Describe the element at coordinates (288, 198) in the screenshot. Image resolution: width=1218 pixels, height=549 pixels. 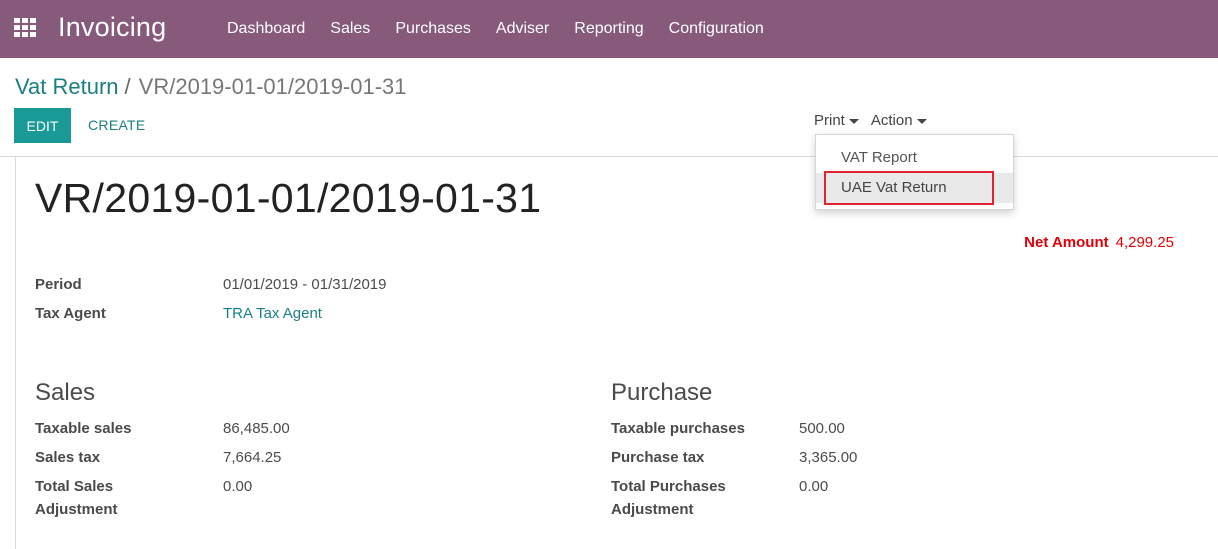
I see `record-title: VR/2019-01-01/2019-01-31` at that location.